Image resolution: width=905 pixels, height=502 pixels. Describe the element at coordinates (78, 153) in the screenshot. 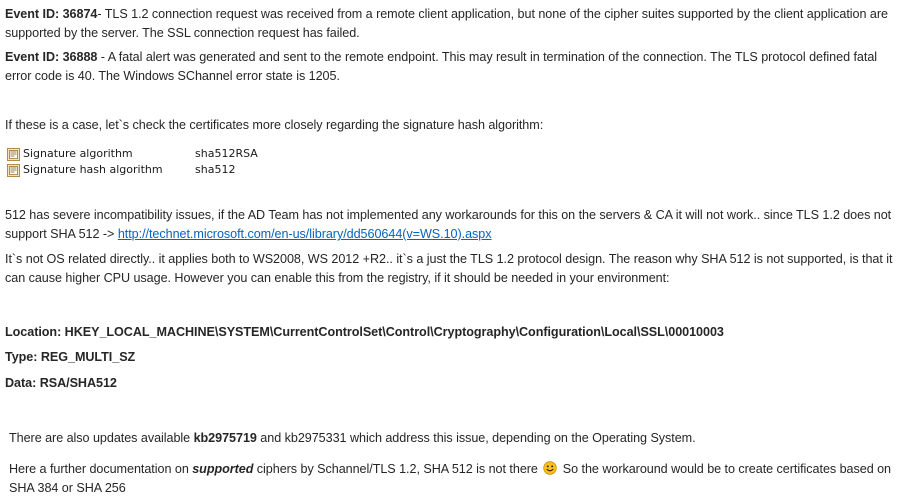

I see `certificate-field-name: Signature algorithm` at that location.